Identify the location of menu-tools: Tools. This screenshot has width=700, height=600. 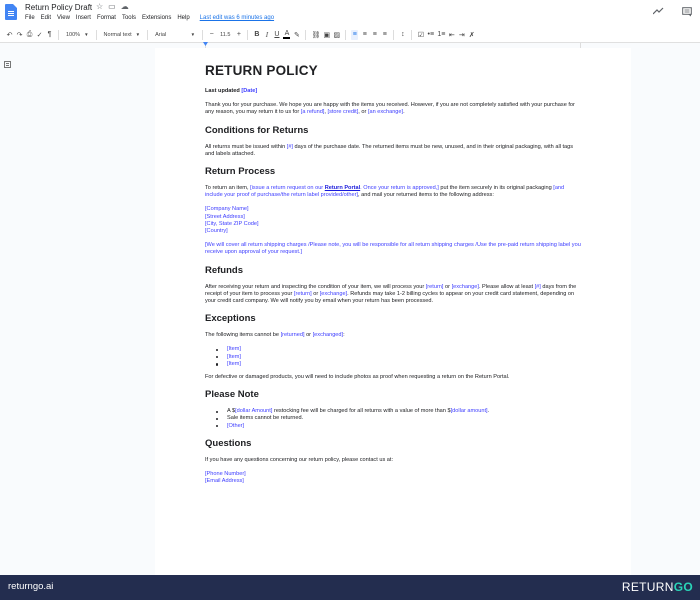
(129, 18).